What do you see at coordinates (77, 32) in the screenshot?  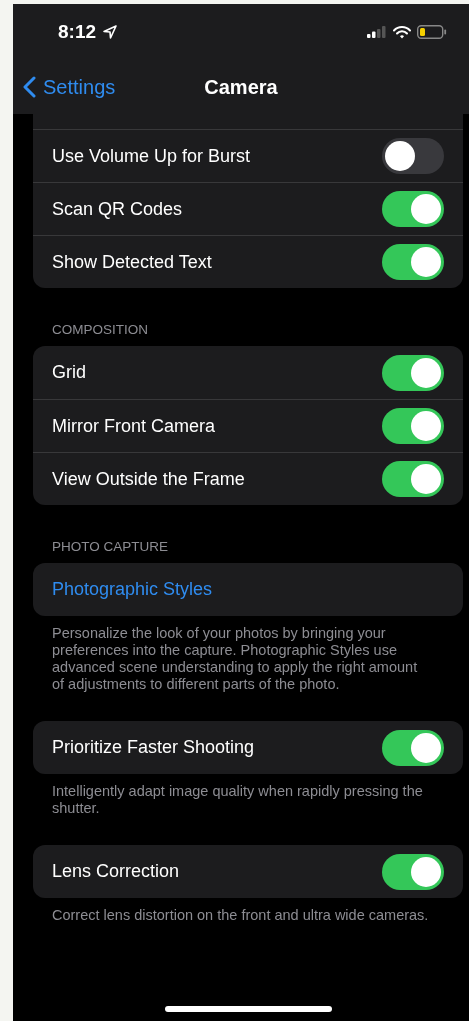 I see `status-time: 8:12` at bounding box center [77, 32].